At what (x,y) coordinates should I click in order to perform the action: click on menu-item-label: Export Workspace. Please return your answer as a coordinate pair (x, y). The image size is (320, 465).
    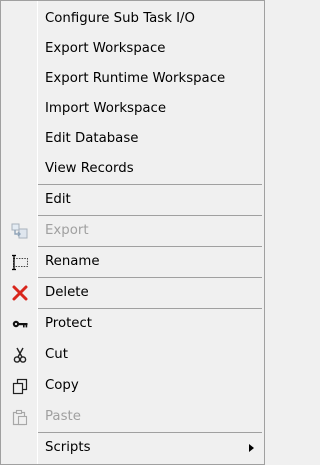
    Looking at the image, I should click on (105, 48).